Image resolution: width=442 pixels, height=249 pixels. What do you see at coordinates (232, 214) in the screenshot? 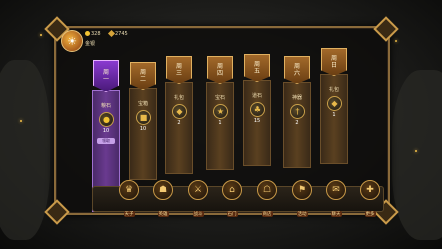
I see `nav-label: 石门` at bounding box center [232, 214].